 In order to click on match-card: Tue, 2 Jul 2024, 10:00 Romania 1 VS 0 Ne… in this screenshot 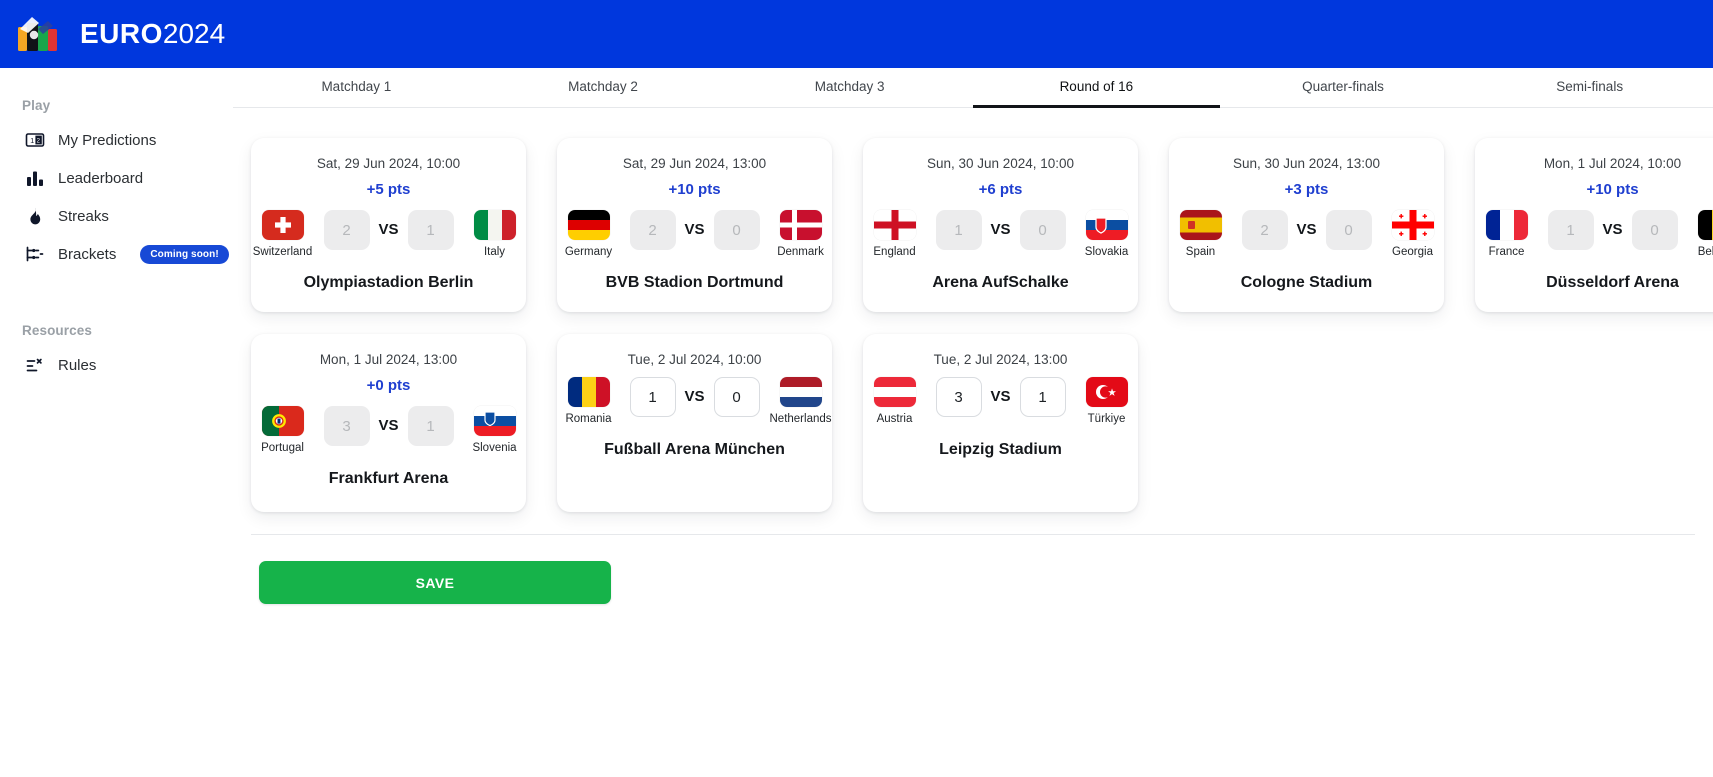, I will do `click(694, 423)`.